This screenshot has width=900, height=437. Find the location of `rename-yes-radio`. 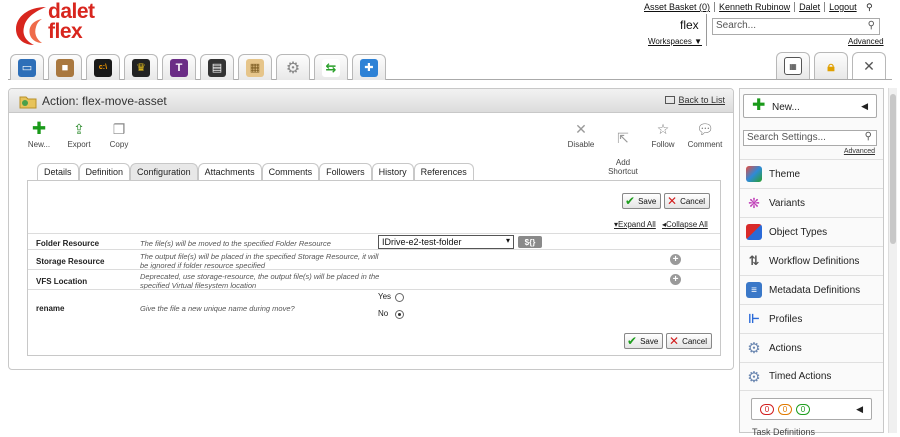

rename-yes-radio is located at coordinates (399, 297).